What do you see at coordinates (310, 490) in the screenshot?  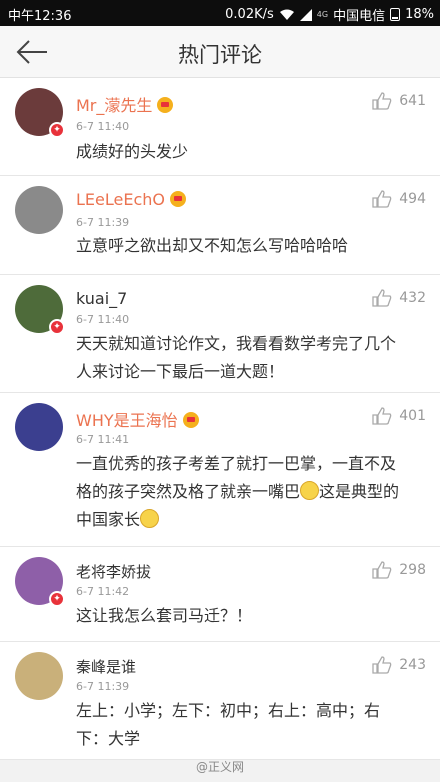 I see `emoji-shy-icon` at bounding box center [310, 490].